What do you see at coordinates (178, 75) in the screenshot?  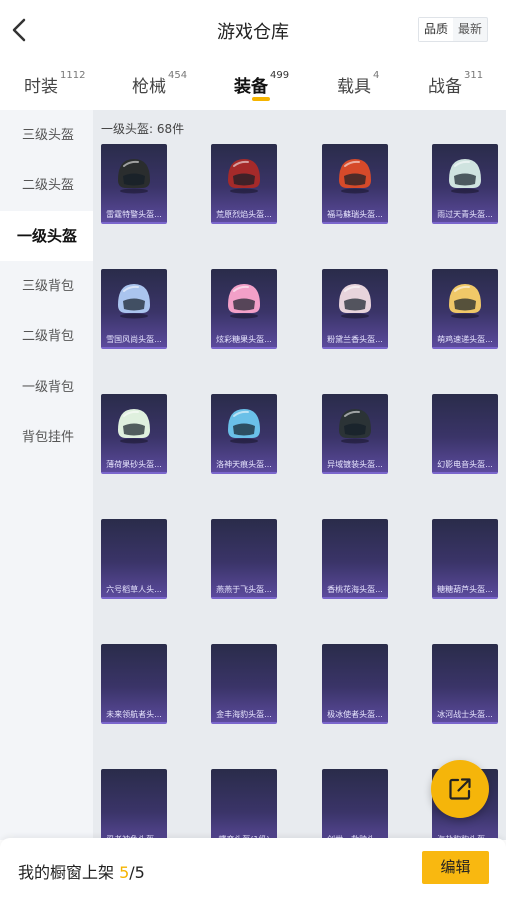 I see `tab-count: 454` at bounding box center [178, 75].